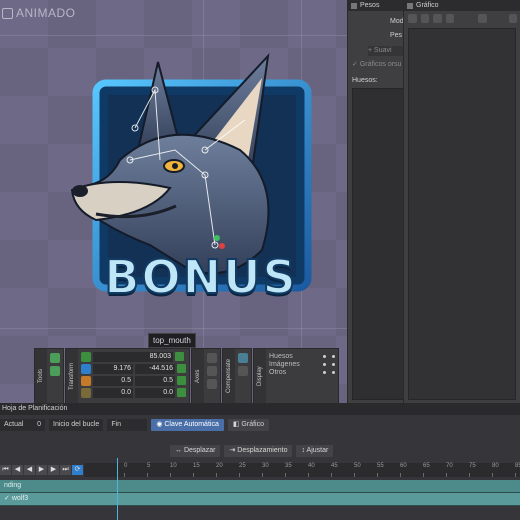 The width and height of the screenshot is (520, 520). What do you see at coordinates (386, 51) in the screenshot?
I see `smooth-button: + Suavi` at bounding box center [386, 51].